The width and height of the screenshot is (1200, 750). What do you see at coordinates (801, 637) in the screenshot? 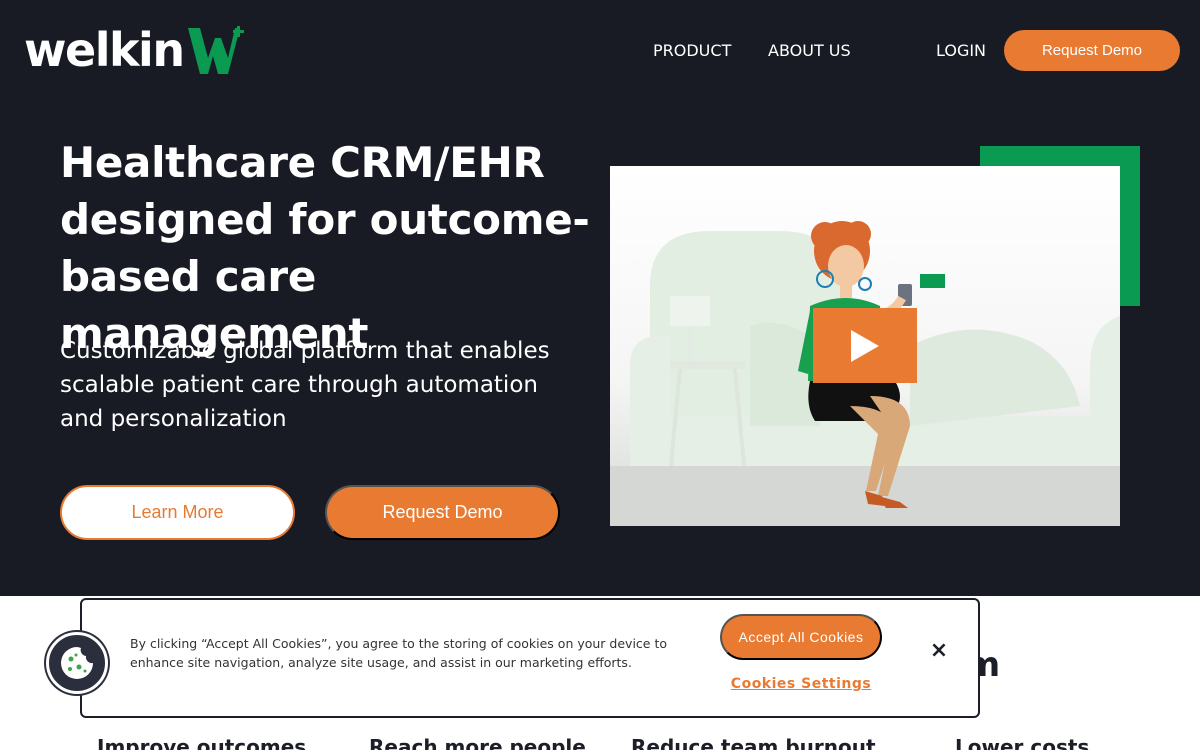
I see `accept-all-cookies-button: Accept All Cookies` at bounding box center [801, 637].